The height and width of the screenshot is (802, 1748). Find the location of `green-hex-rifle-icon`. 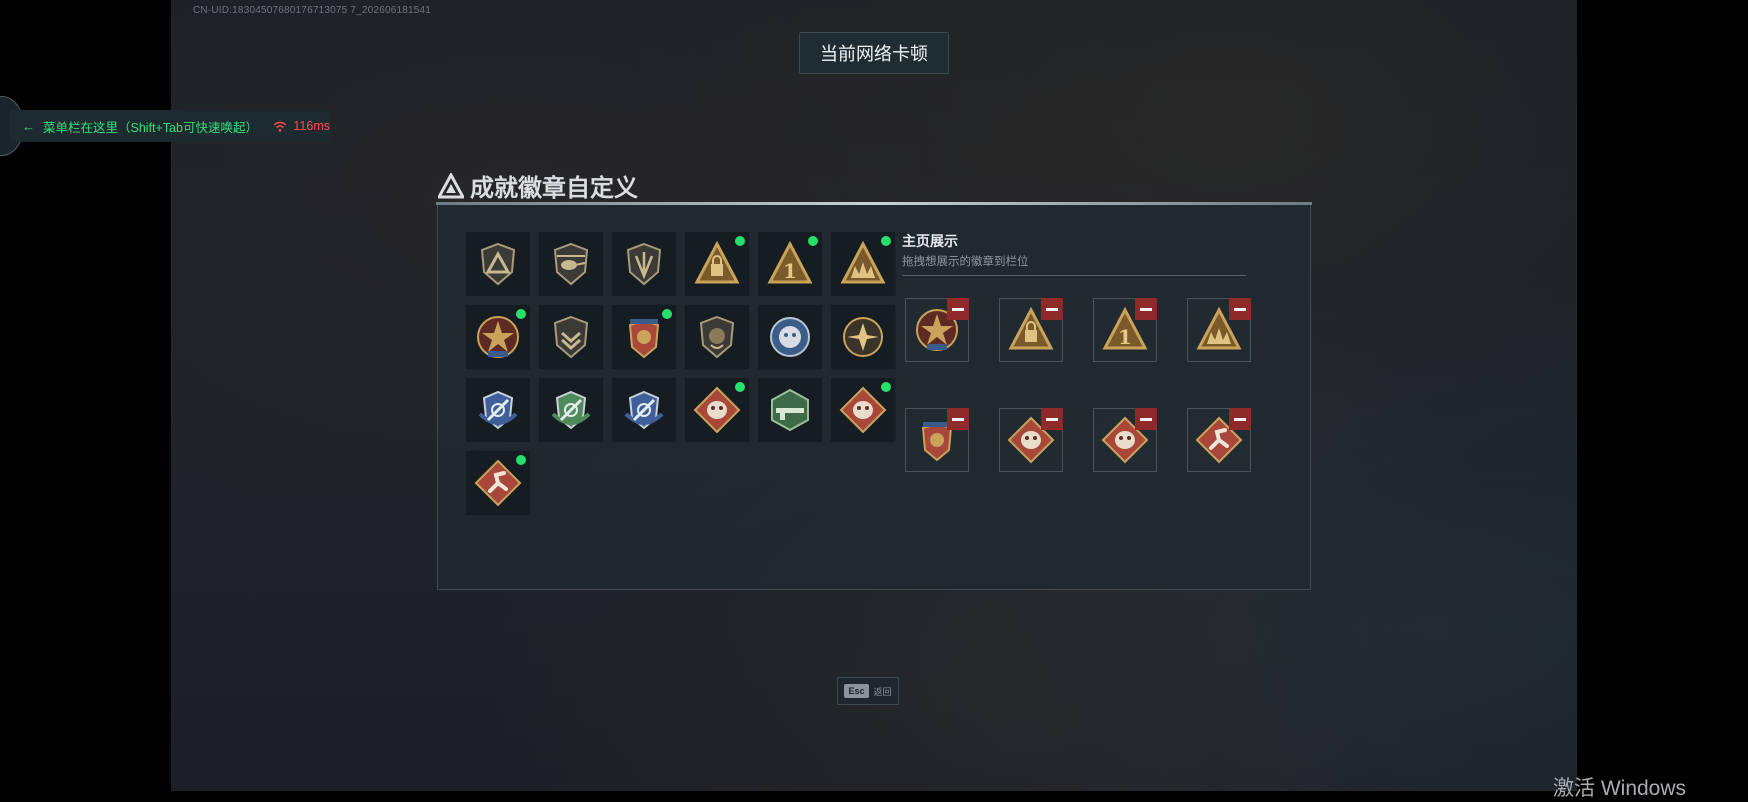

green-hex-rifle-icon is located at coordinates (790, 410).